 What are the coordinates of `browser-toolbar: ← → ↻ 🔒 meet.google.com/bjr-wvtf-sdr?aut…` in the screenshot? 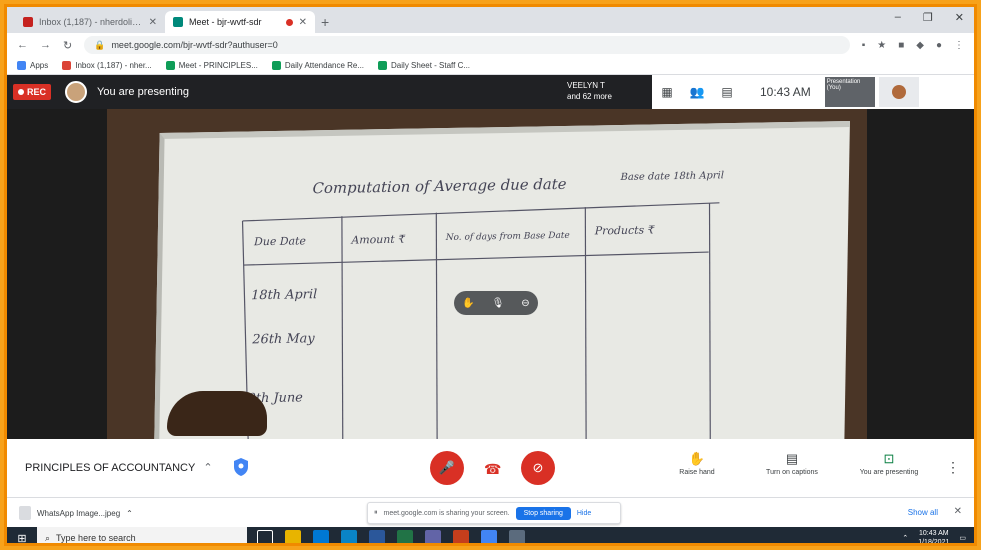 It's located at (490, 45).